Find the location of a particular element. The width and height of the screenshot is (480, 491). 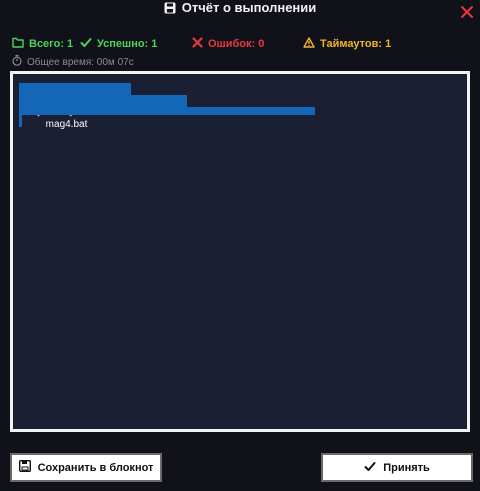

stat-errors: Ошибок: 0 is located at coordinates (228, 44).